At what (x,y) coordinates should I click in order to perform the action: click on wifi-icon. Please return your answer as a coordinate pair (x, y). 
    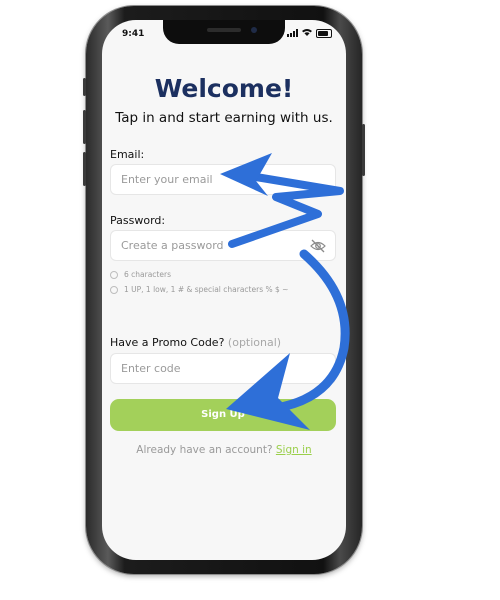
    Looking at the image, I should click on (307, 33).